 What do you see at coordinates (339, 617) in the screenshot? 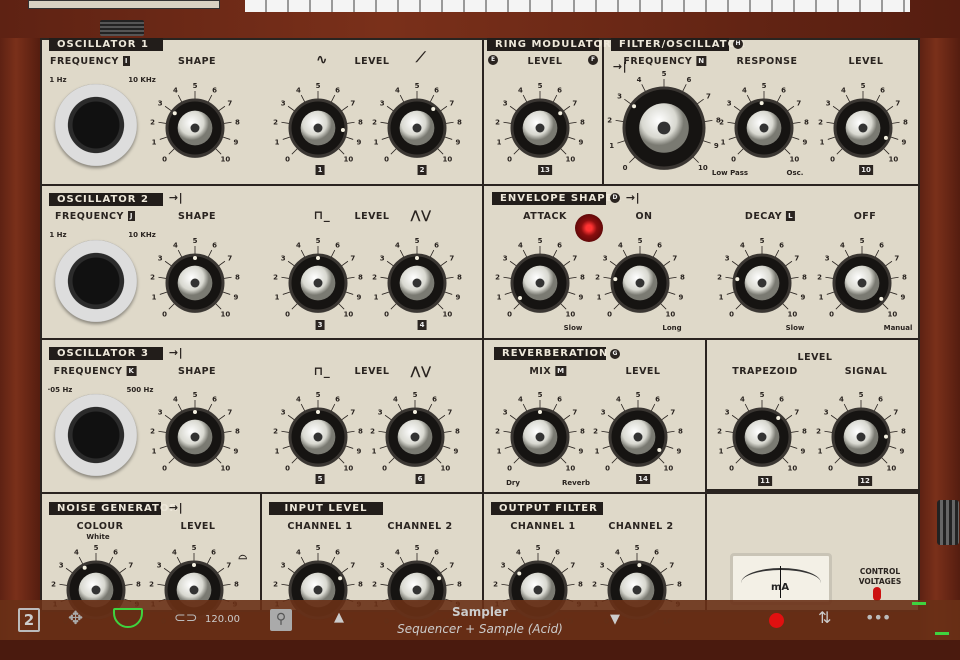
I see `previous-preset-icon: ▲` at bounding box center [339, 617].